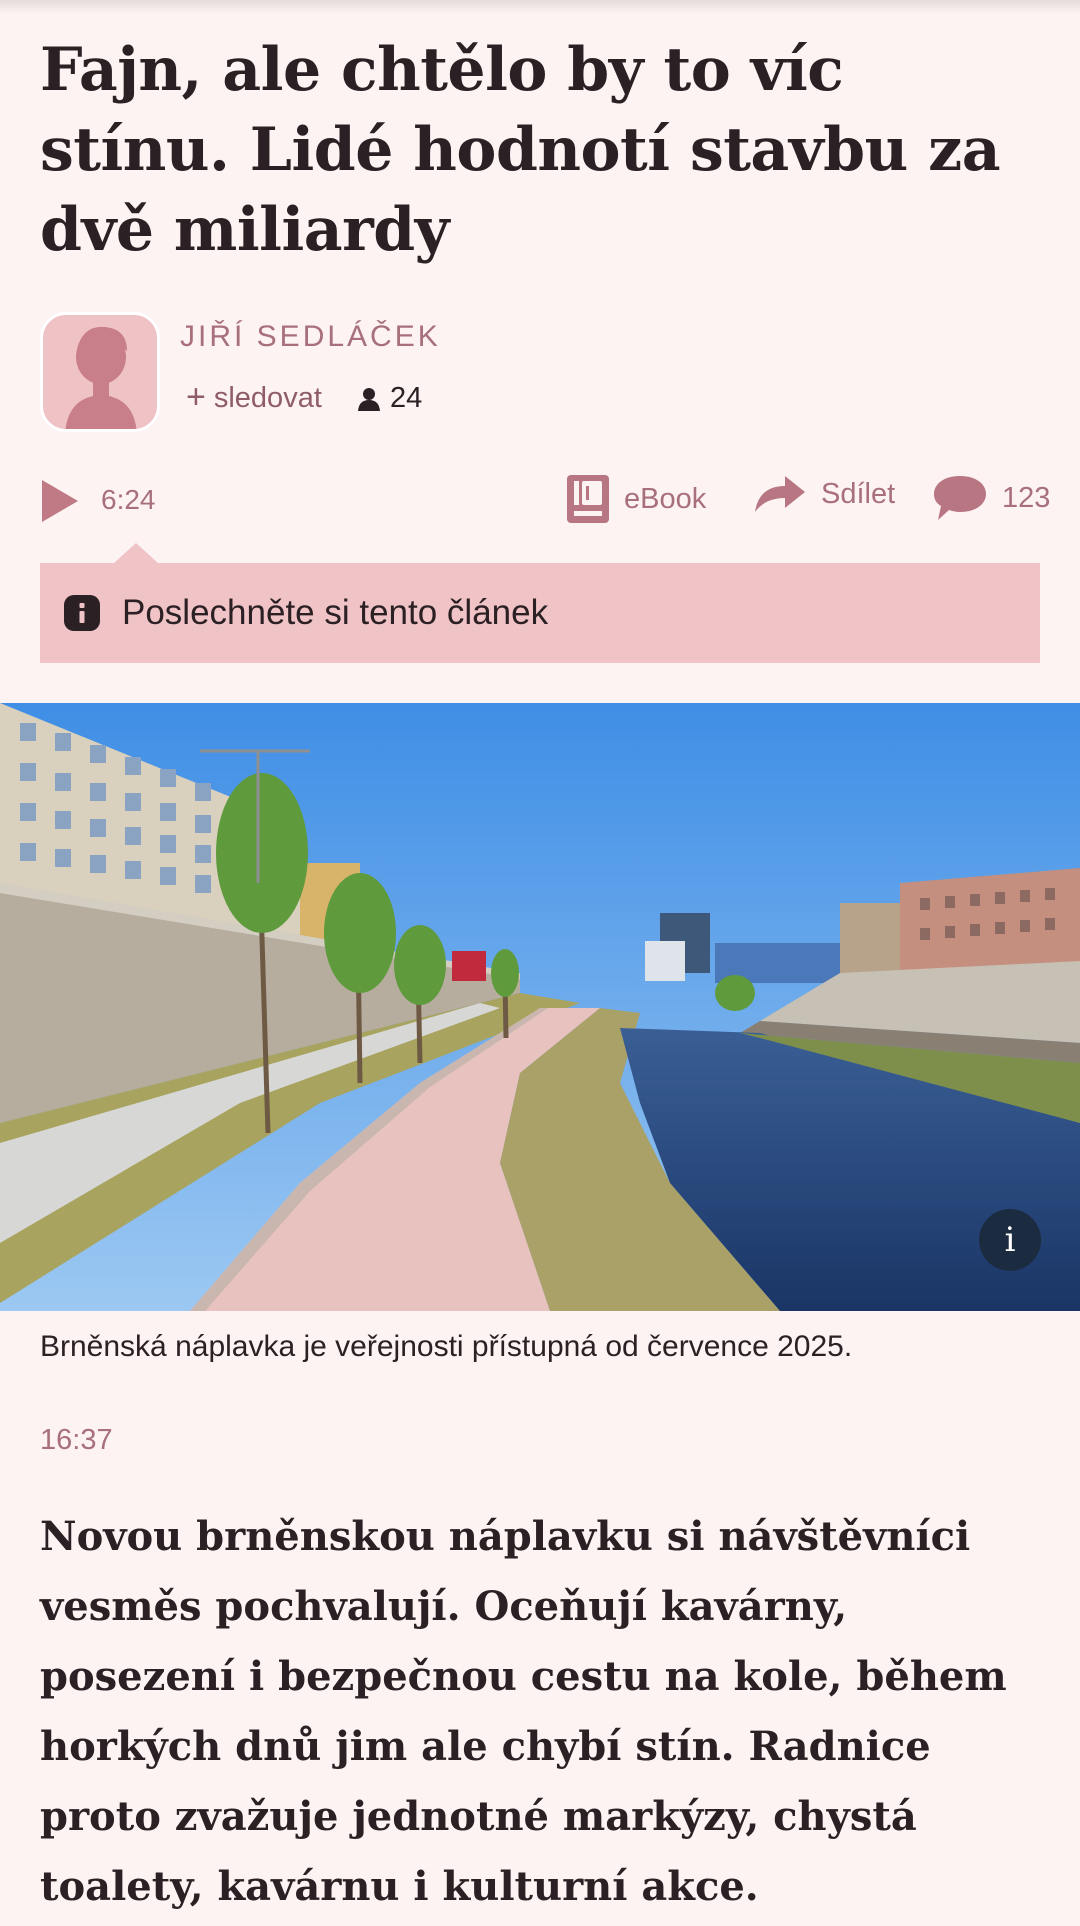 The width and height of the screenshot is (1080, 1926). I want to click on audio-duration: 6:24, so click(128, 499).